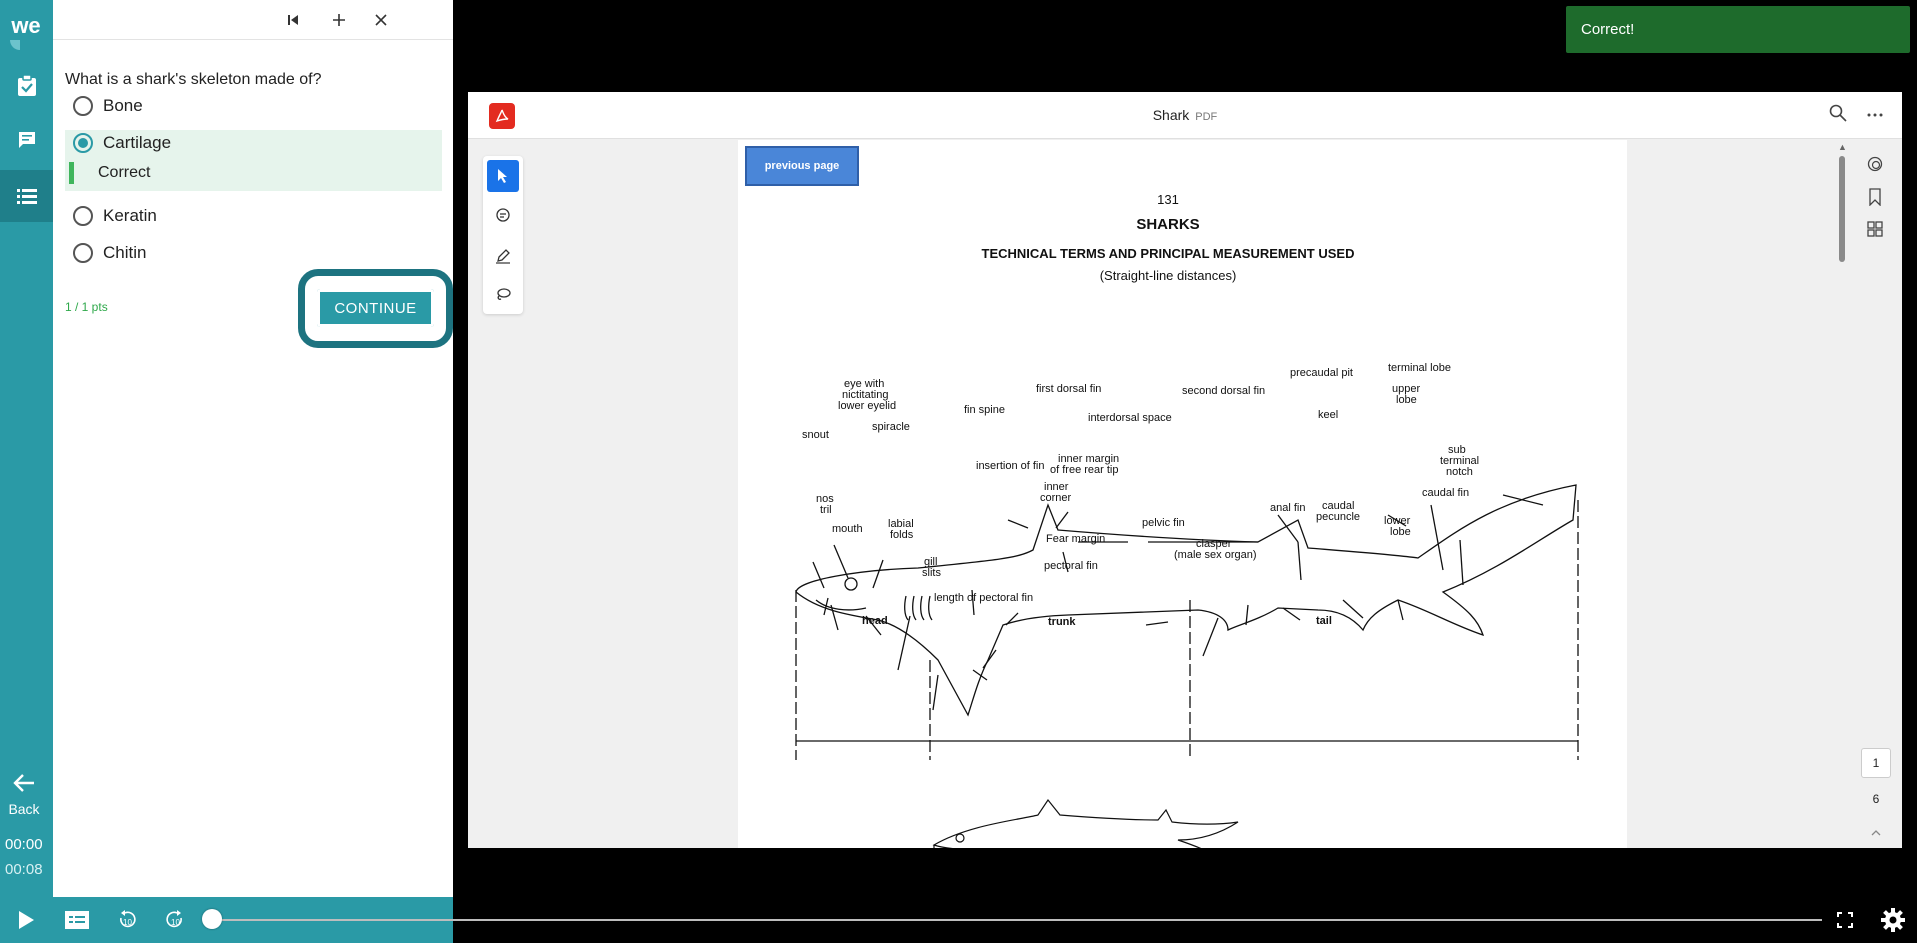 The image size is (1917, 943). I want to click on thumbnails-button, so click(1875, 229).